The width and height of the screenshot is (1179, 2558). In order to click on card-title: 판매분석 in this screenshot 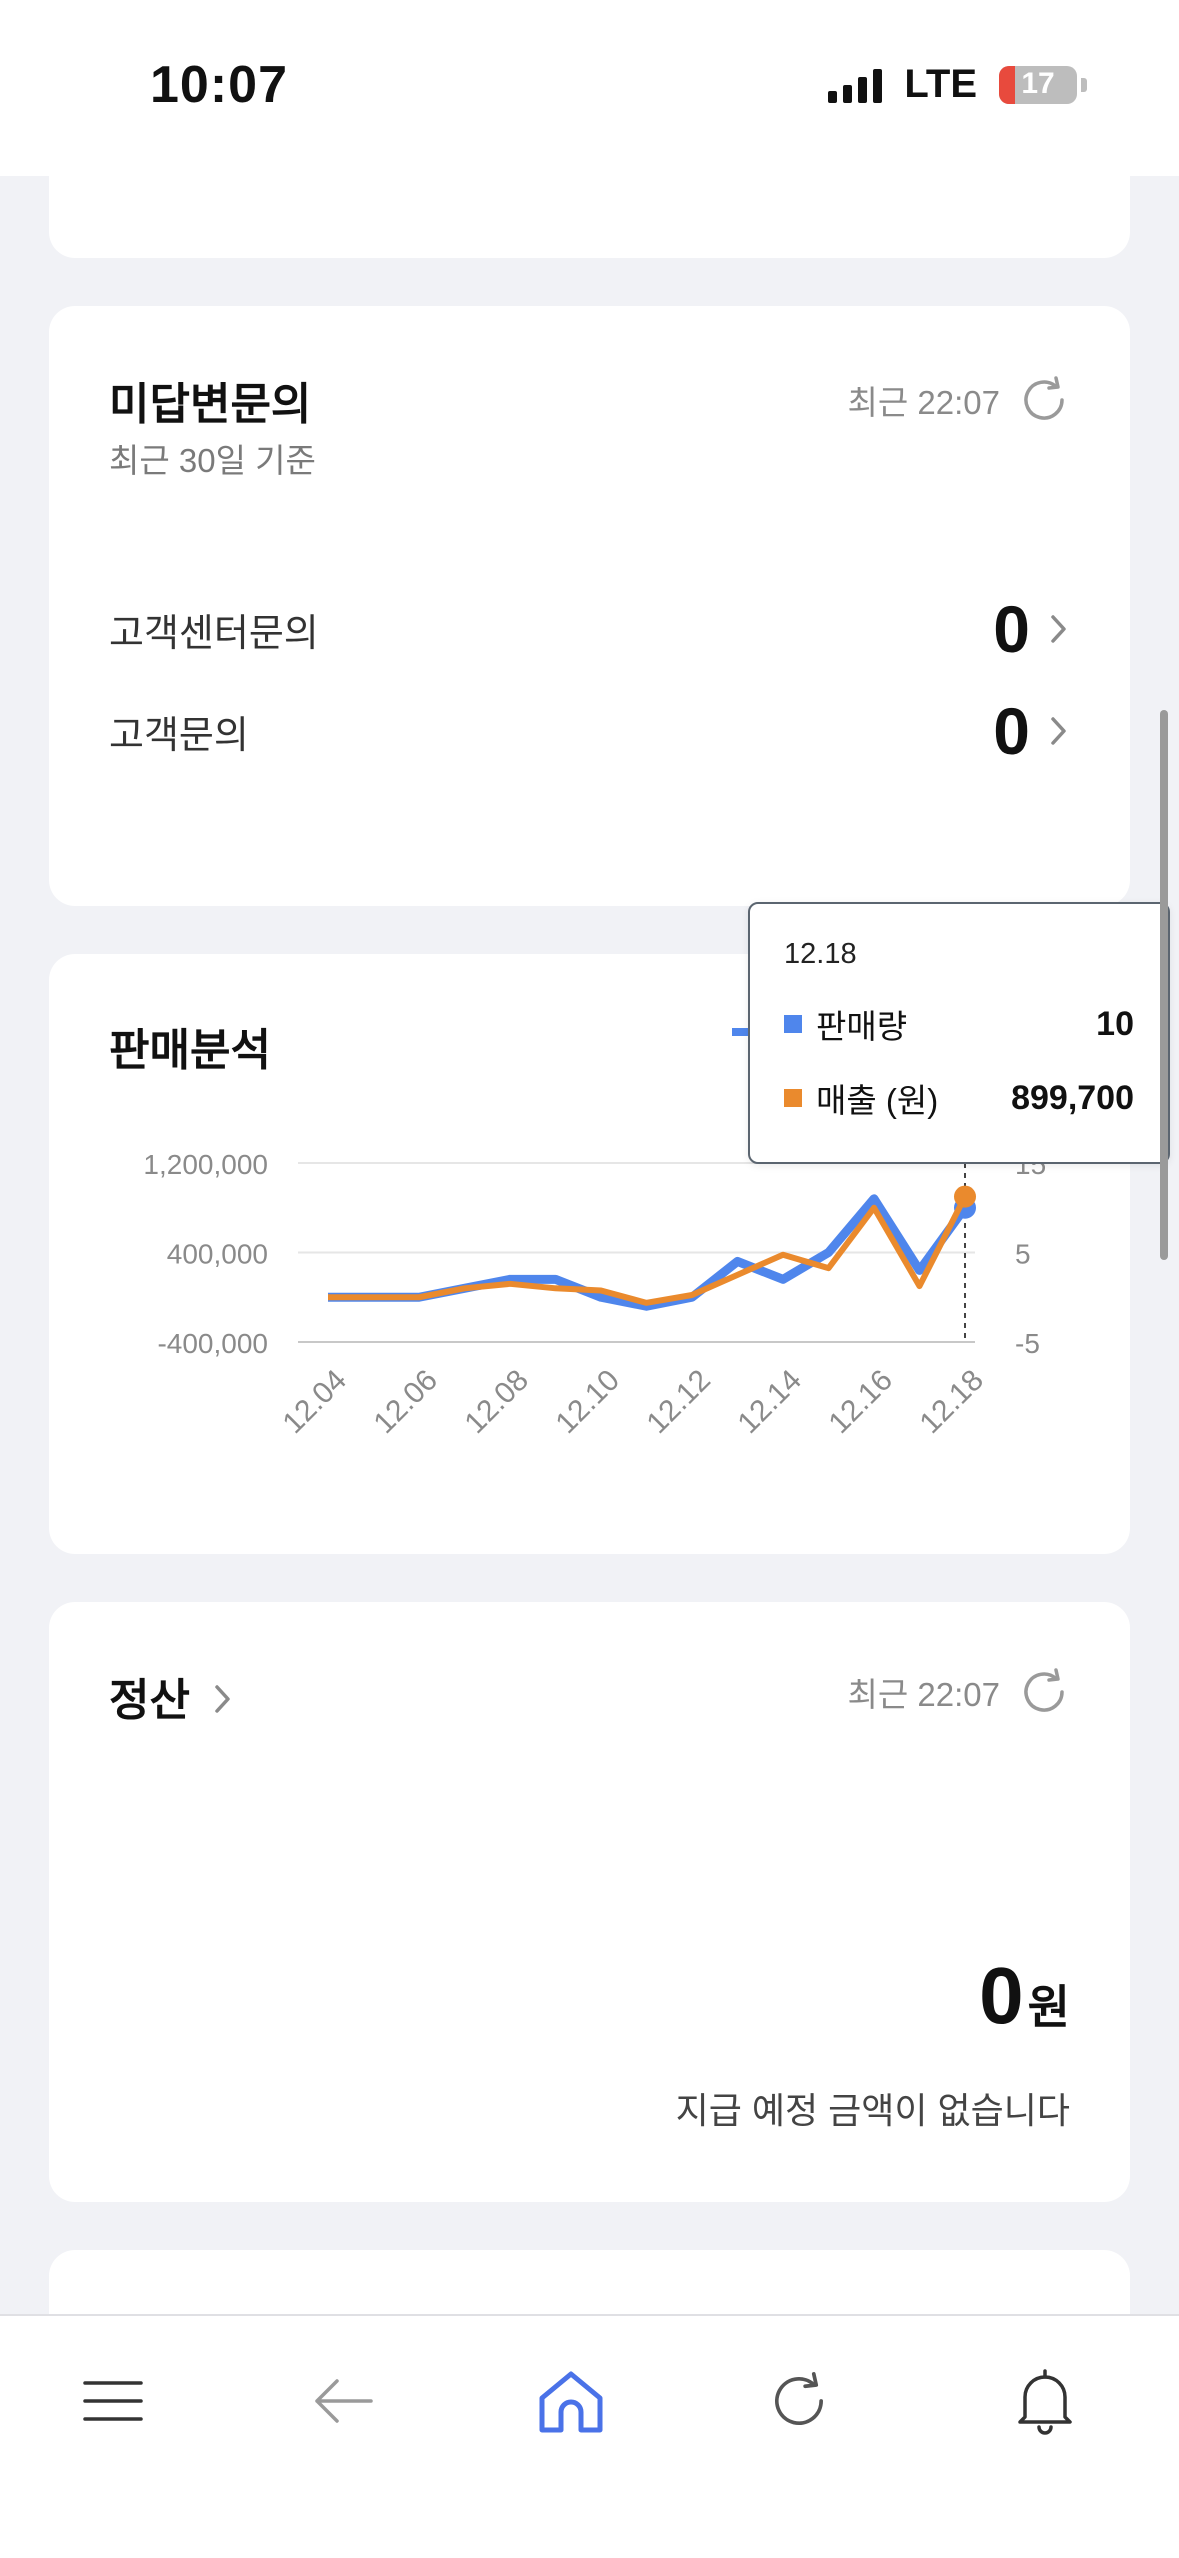, I will do `click(190, 1050)`.